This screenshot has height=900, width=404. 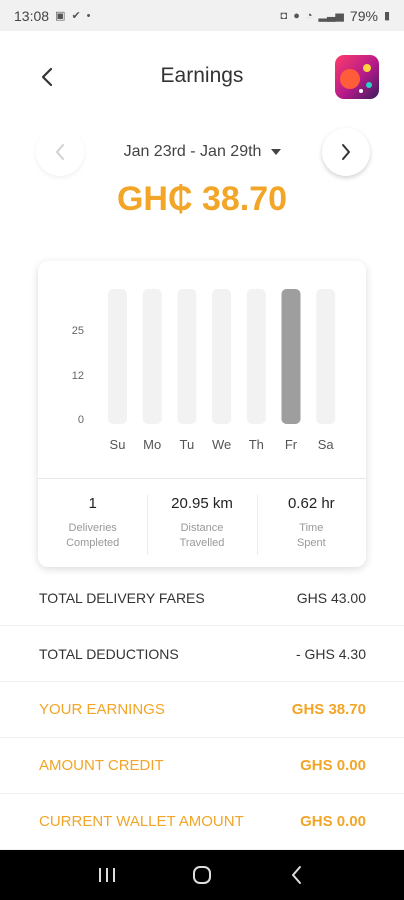 What do you see at coordinates (187, 444) in the screenshot?
I see `x-tick-label: Tu` at bounding box center [187, 444].